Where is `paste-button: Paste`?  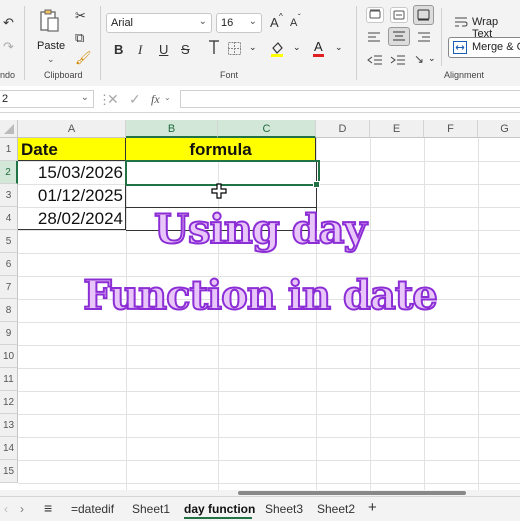 paste-button: Paste is located at coordinates (51, 46).